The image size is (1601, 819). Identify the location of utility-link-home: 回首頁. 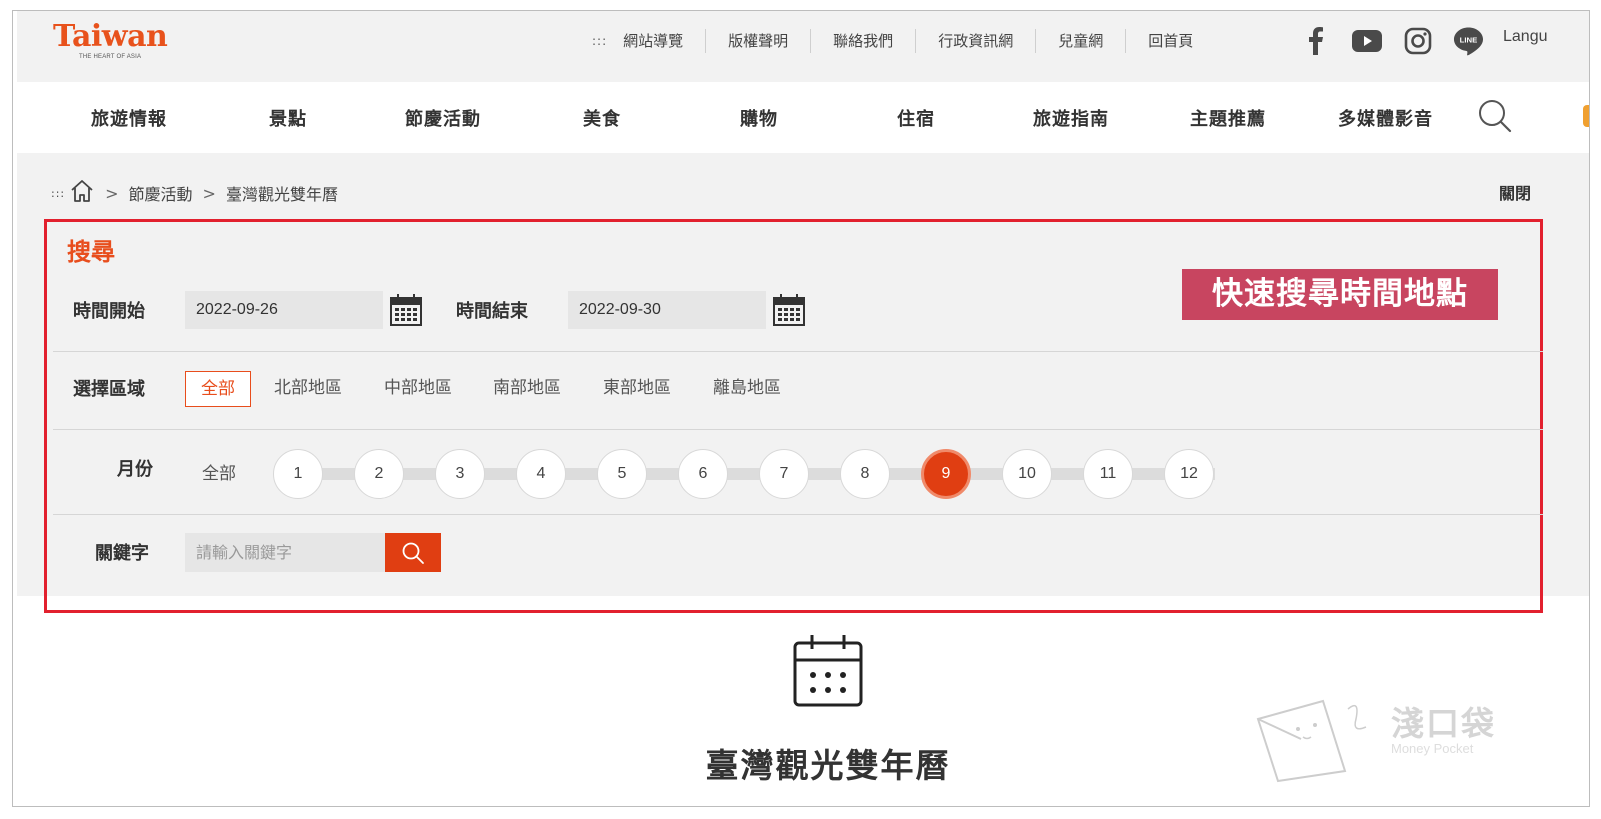
(1170, 41).